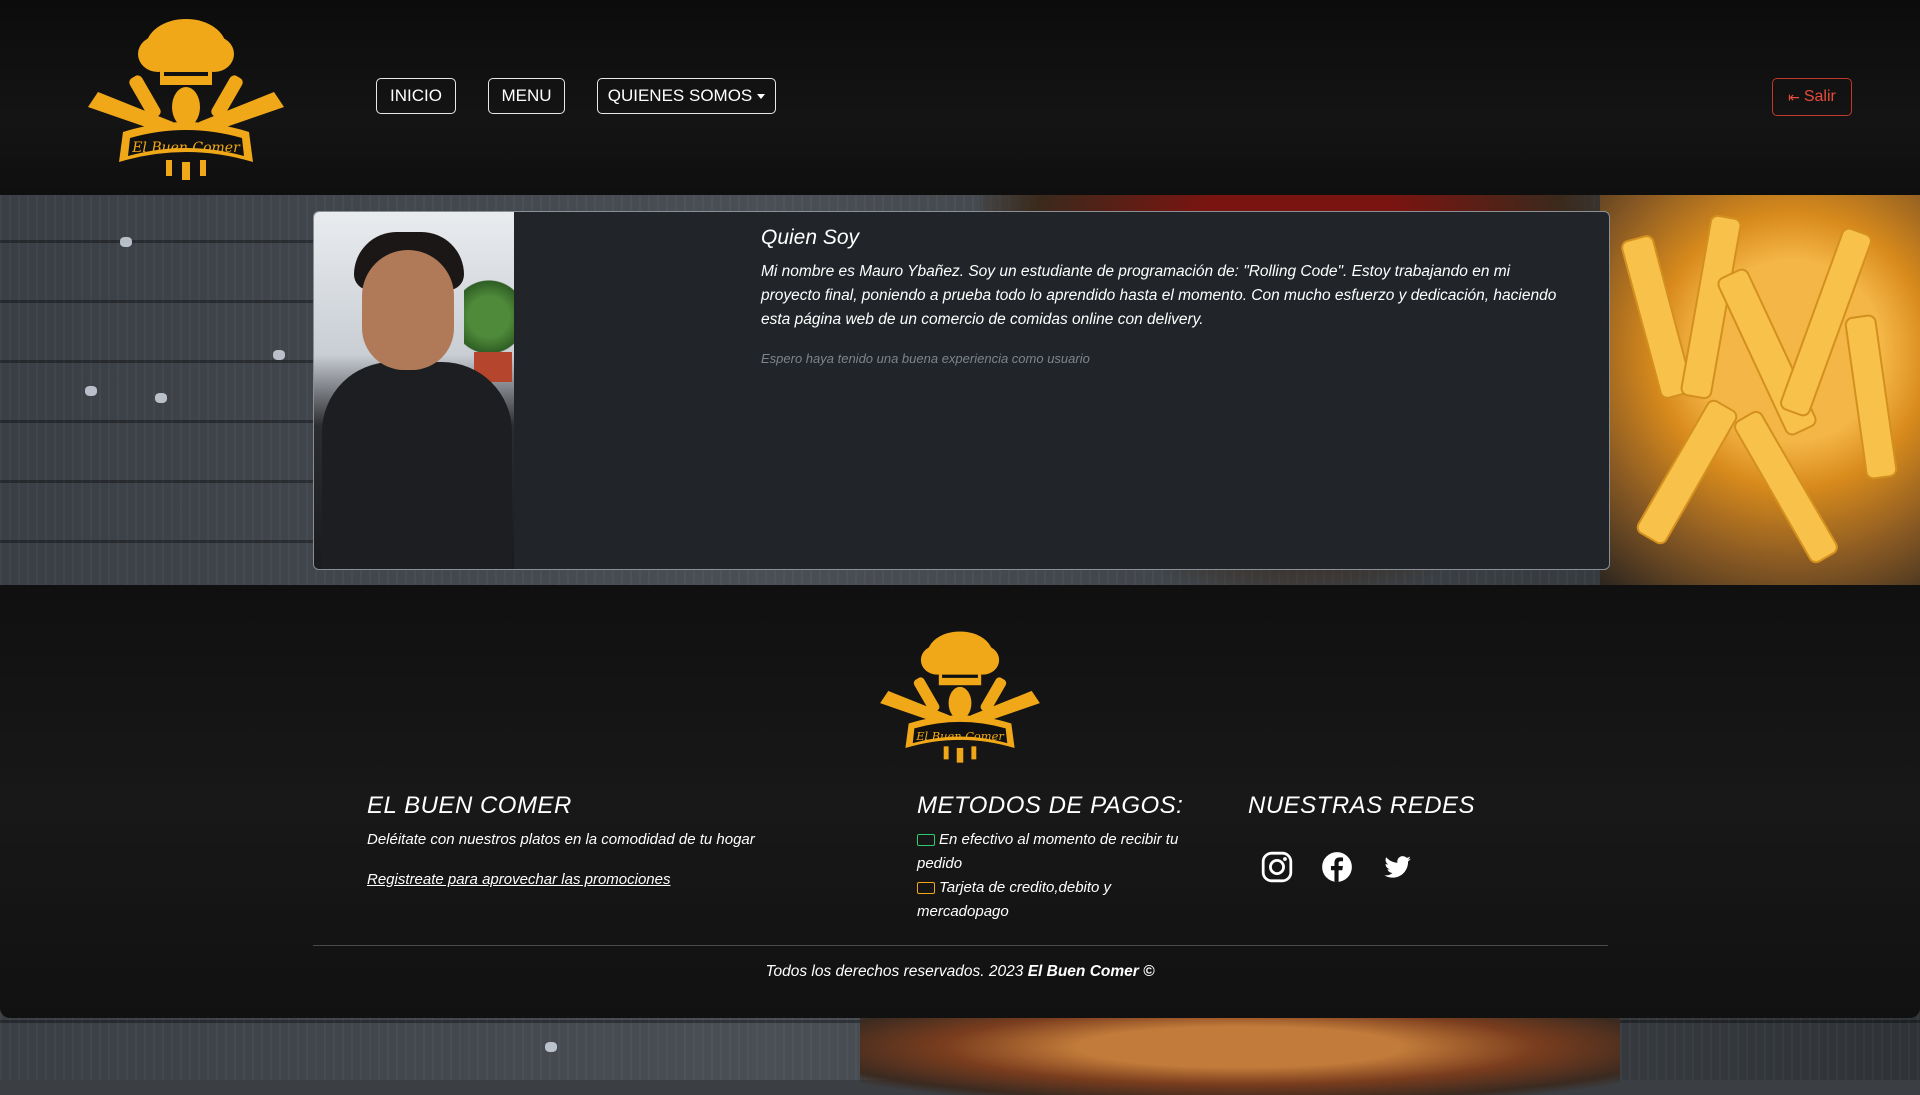 This screenshot has width=1920, height=1095. What do you see at coordinates (186, 97) in the screenshot?
I see `brand-logo: El Buen Comer` at bounding box center [186, 97].